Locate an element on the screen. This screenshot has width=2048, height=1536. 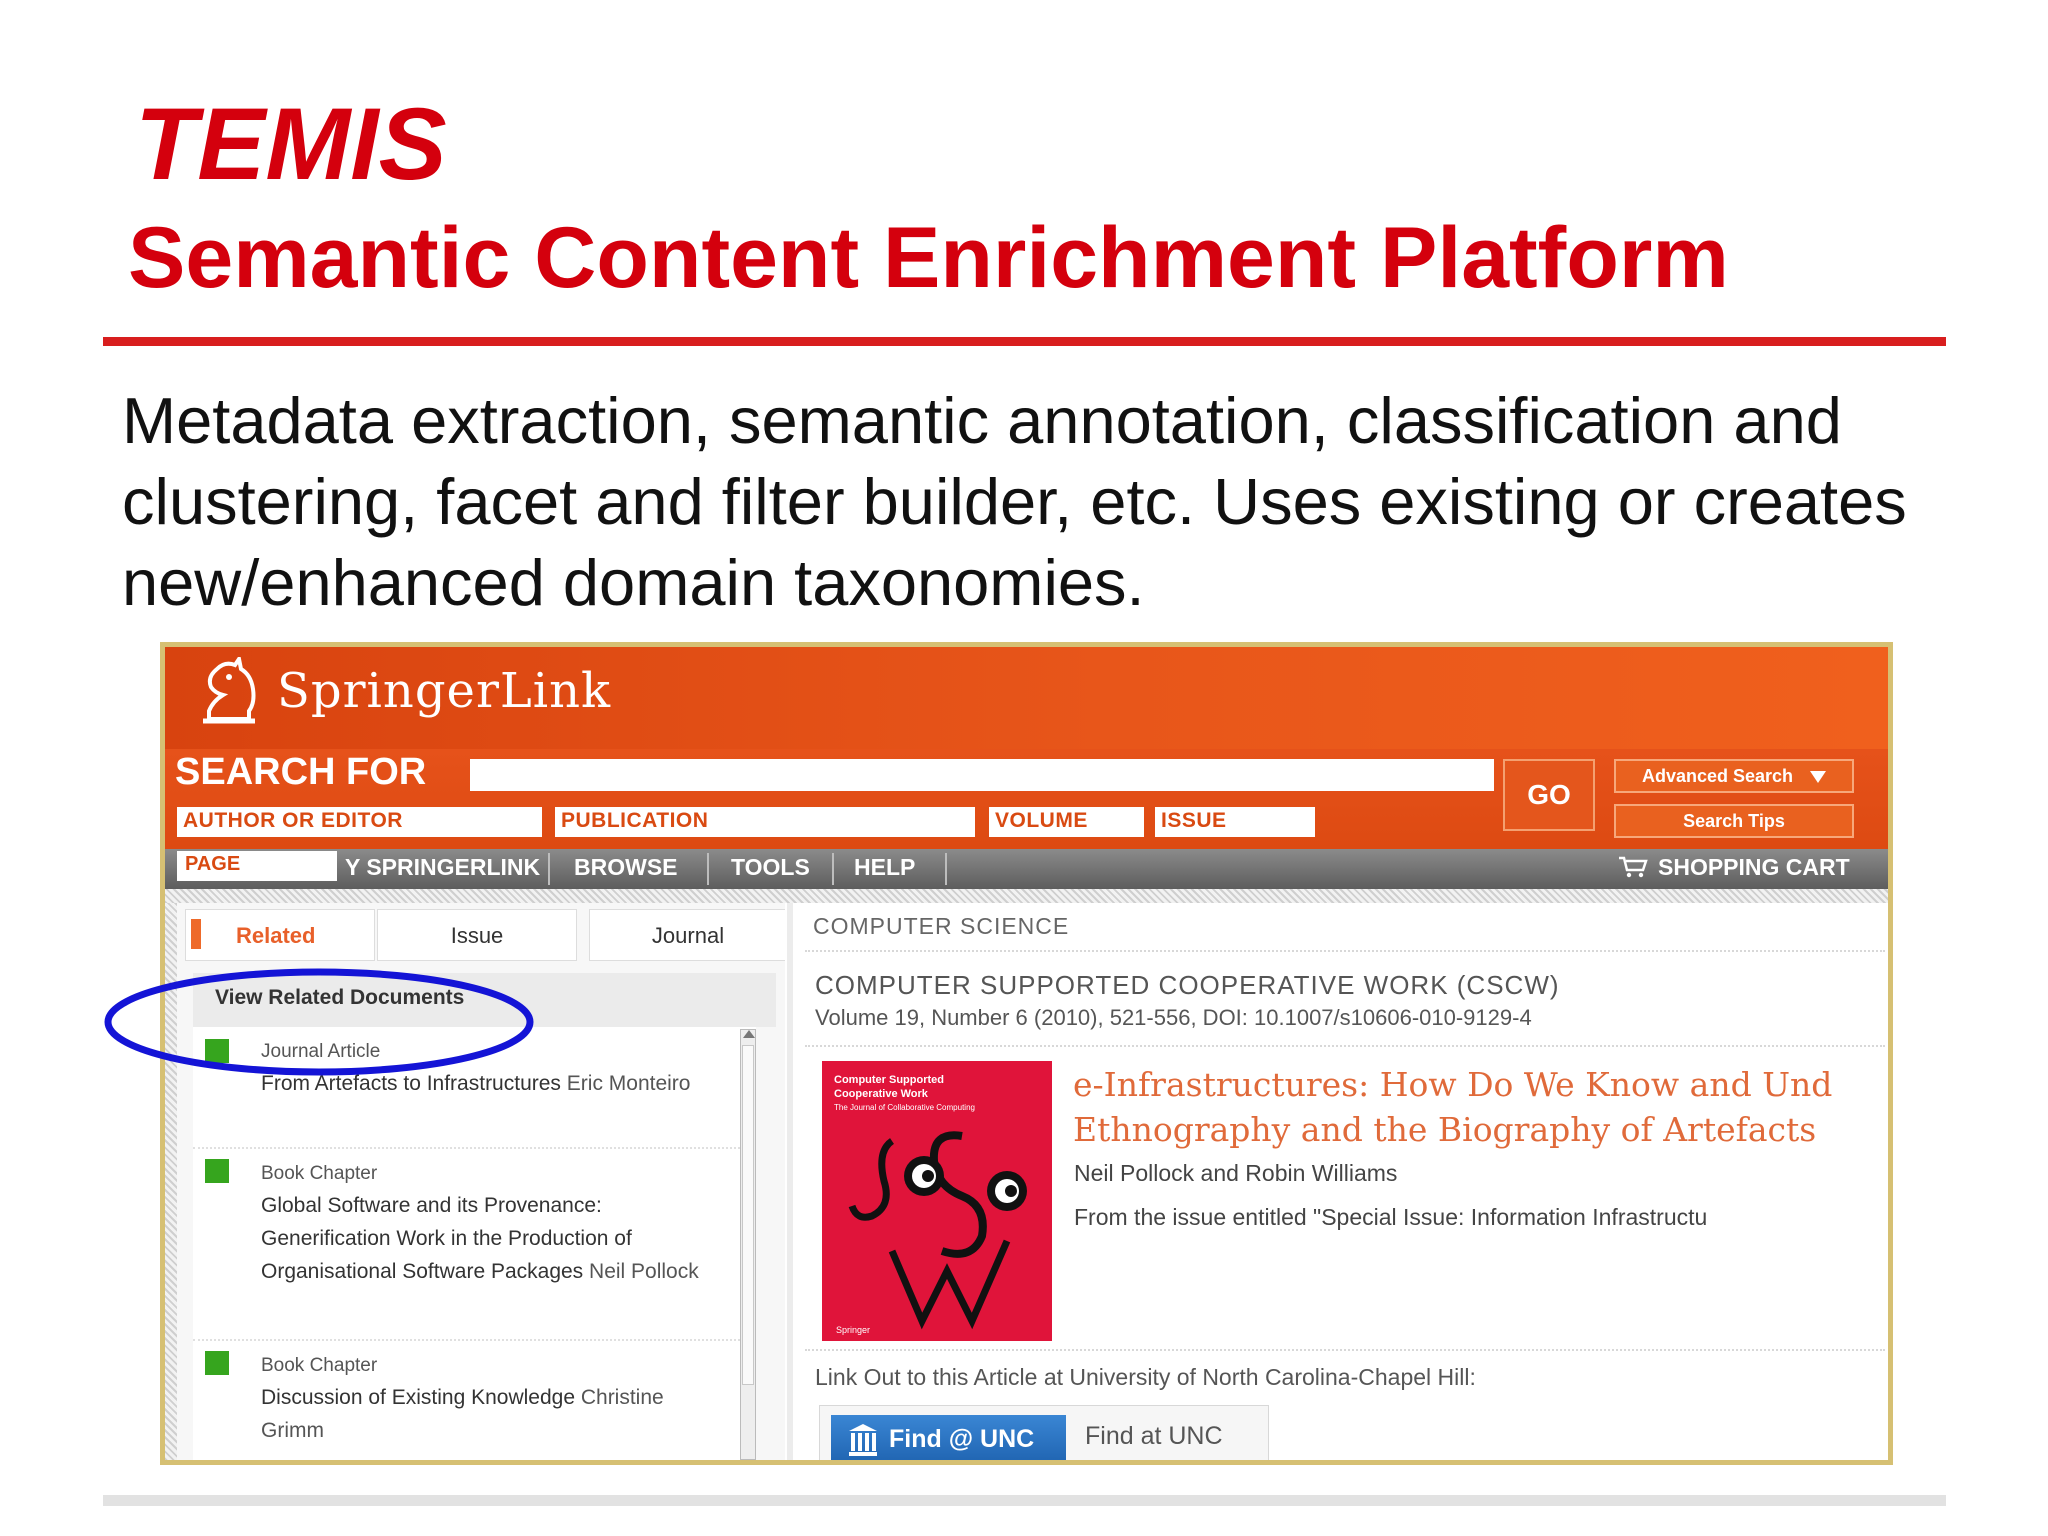
shopping-cart-icon is located at coordinates (1633, 867).